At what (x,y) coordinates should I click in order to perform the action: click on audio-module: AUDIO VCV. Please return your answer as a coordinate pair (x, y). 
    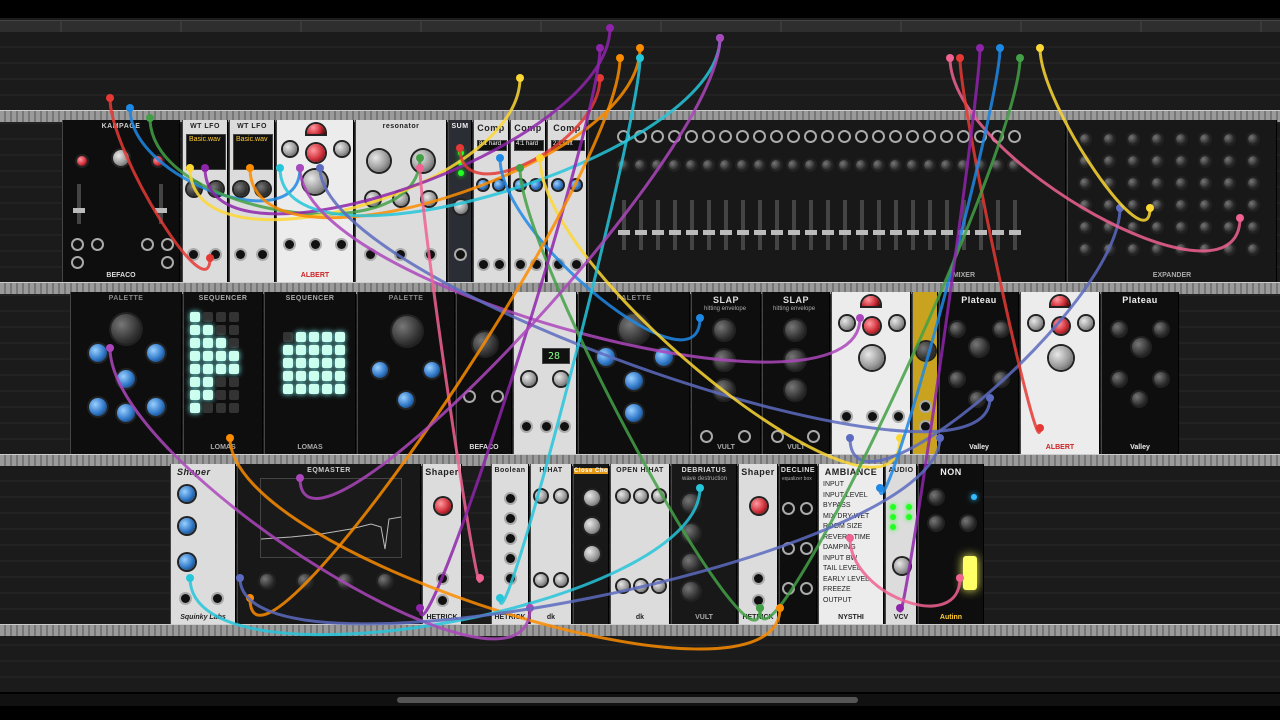
    Looking at the image, I should click on (901, 544).